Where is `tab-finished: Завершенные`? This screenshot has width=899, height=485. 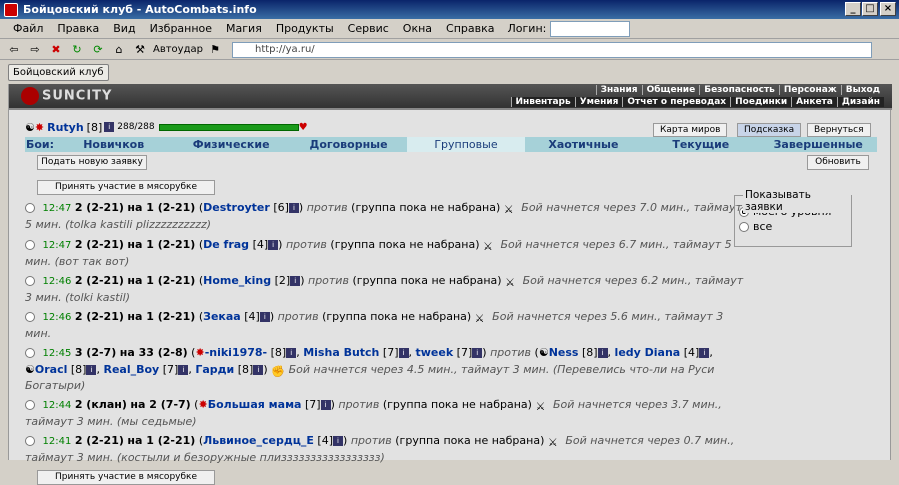 tab-finished: Завершенные is located at coordinates (818, 144).